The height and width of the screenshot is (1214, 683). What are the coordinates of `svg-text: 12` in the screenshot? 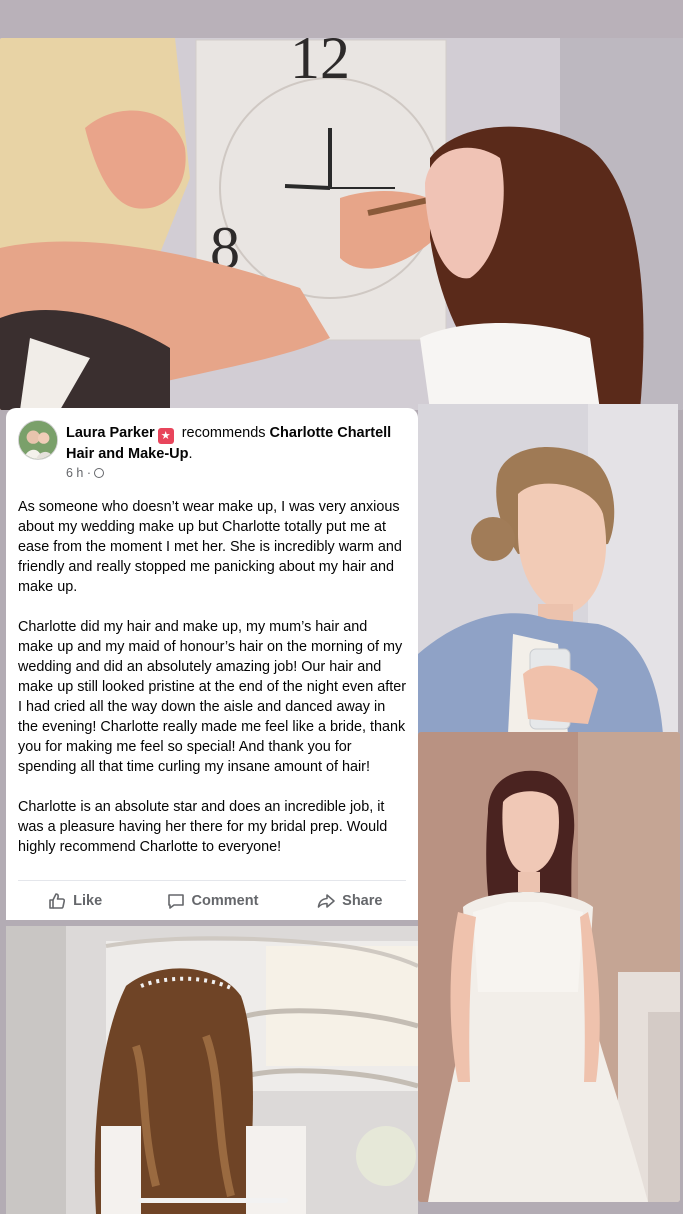 It's located at (320, 64).